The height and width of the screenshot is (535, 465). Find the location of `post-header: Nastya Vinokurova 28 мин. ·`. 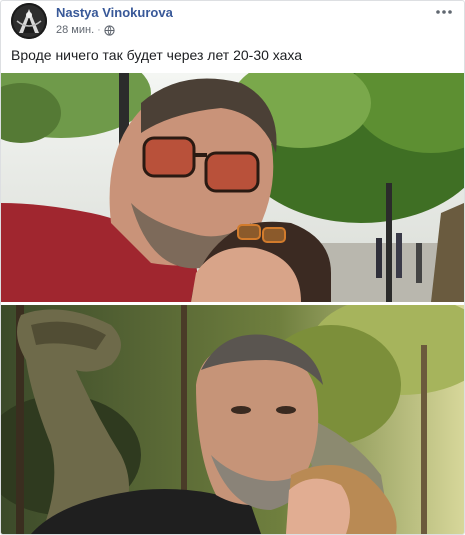

post-header: Nastya Vinokurova 28 мин. · is located at coordinates (232, 22).